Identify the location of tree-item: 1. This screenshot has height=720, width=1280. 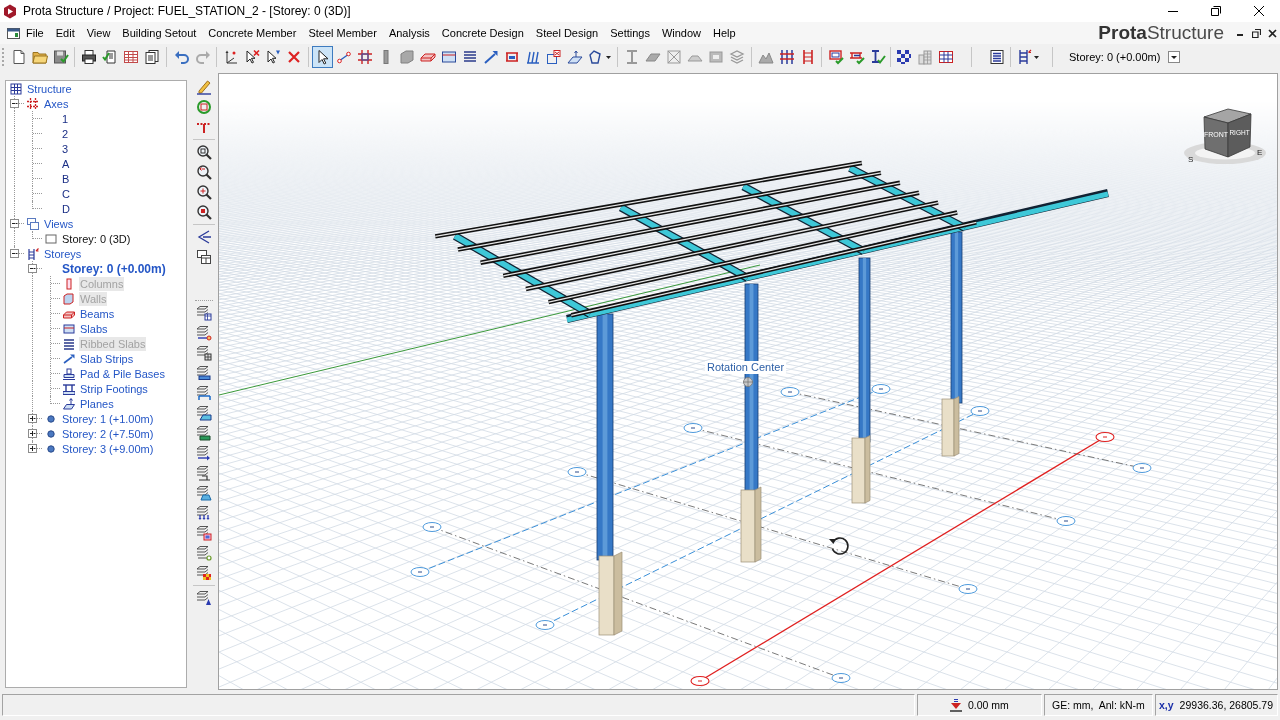
(65, 118).